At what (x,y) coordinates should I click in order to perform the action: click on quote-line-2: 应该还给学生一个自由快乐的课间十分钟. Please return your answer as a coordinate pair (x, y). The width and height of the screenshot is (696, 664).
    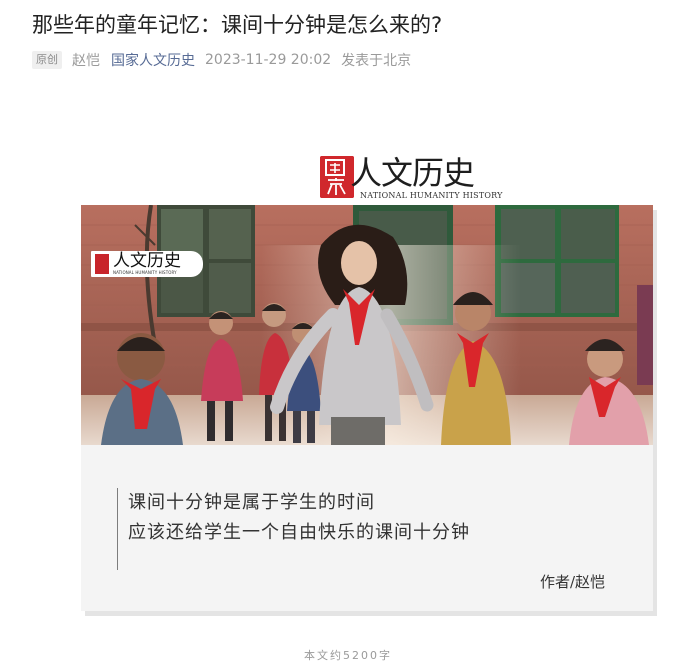
    Looking at the image, I should click on (299, 532).